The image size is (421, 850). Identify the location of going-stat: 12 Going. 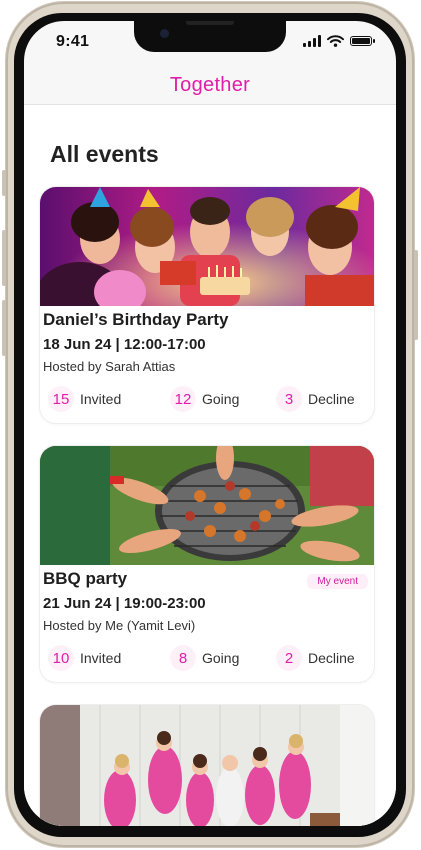
(204, 399).